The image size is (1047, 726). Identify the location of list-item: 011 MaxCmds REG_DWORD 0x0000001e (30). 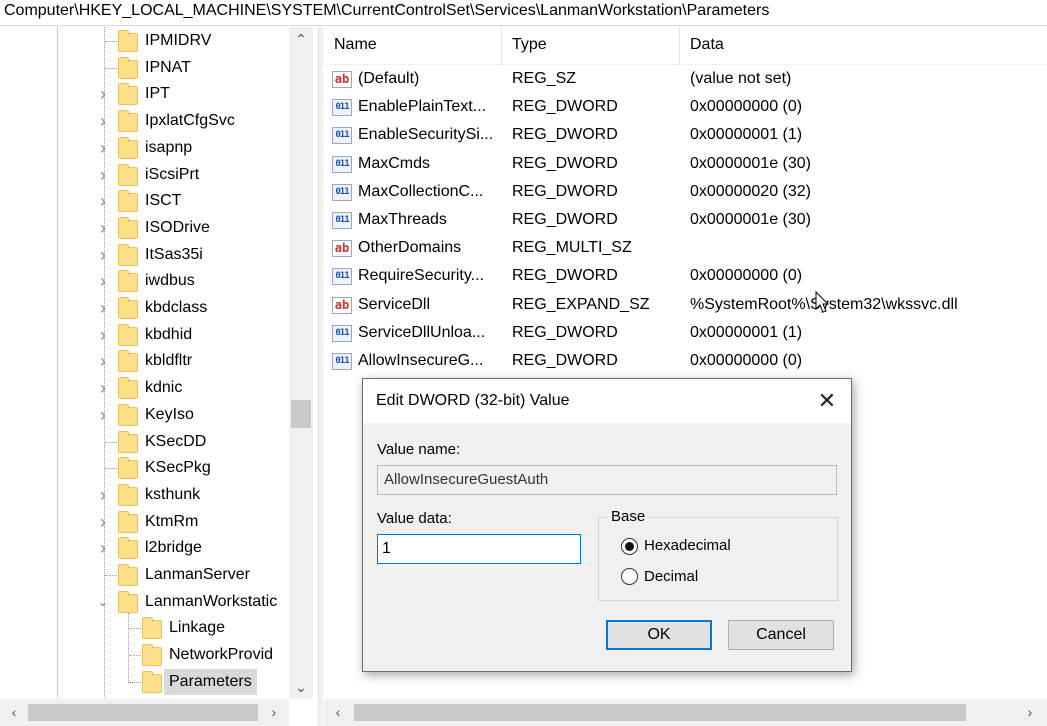
(685, 164).